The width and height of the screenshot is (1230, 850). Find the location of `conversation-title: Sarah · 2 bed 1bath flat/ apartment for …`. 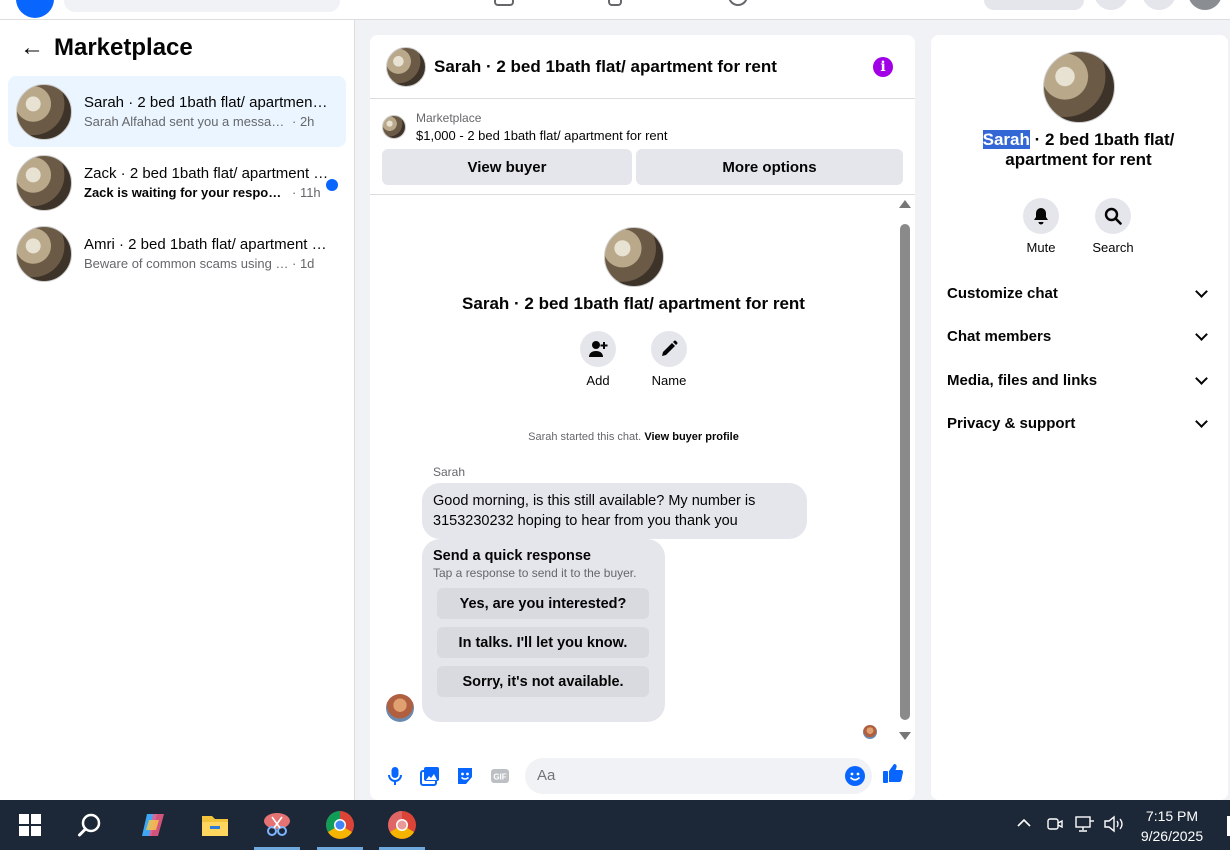

conversation-title: Sarah · 2 bed 1bath flat/ apartment for … is located at coordinates (206, 102).